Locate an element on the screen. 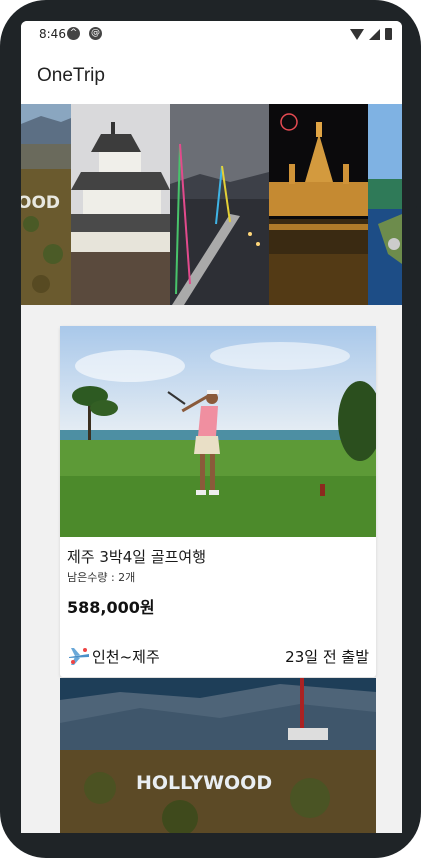 Image resolution: width=421 pixels, height=858 pixels. hollywood-sign-image: OOD is located at coordinates (46, 204).